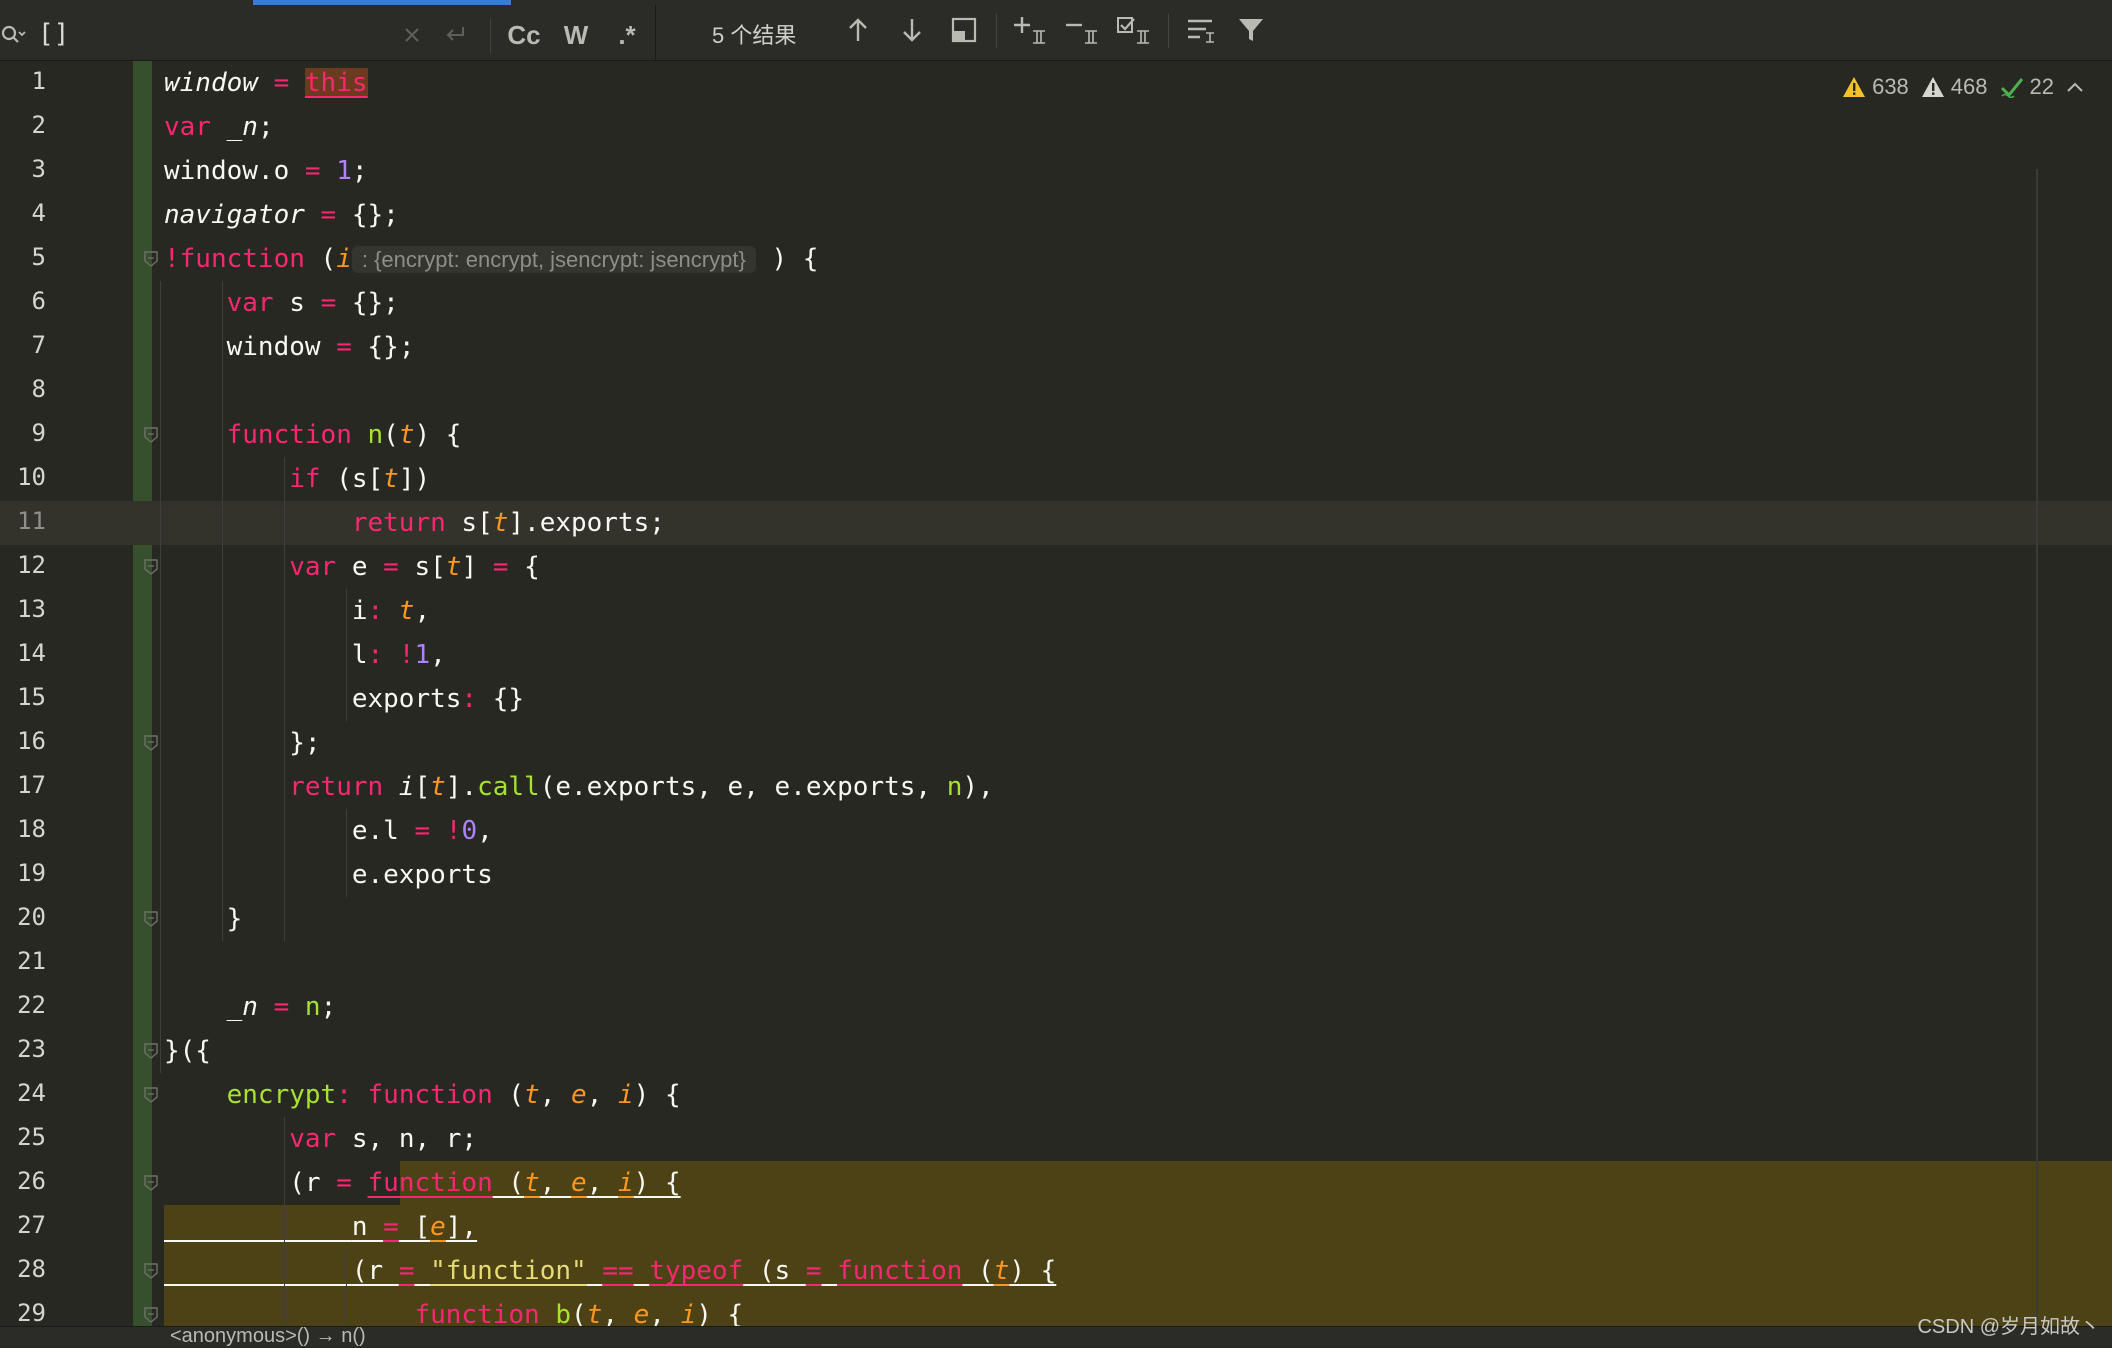 Image resolution: width=2112 pixels, height=1348 pixels. Describe the element at coordinates (1056, 171) in the screenshot. I see `code-line: 3 window.o = 1;` at that location.